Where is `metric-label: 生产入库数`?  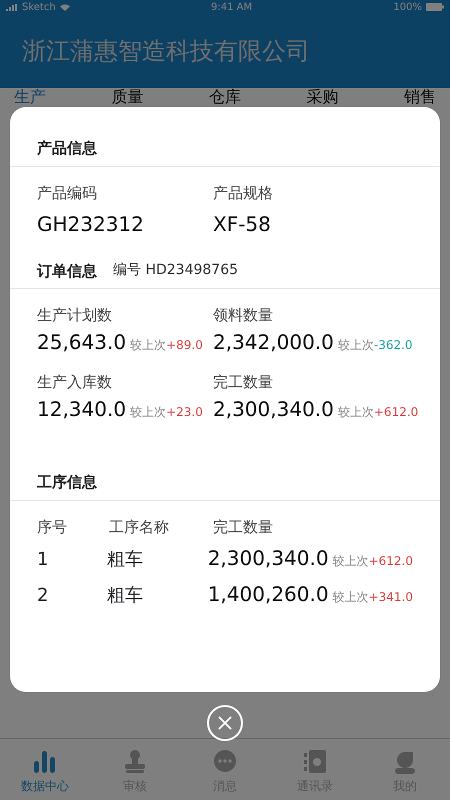 metric-label: 生产入库数 is located at coordinates (75, 382).